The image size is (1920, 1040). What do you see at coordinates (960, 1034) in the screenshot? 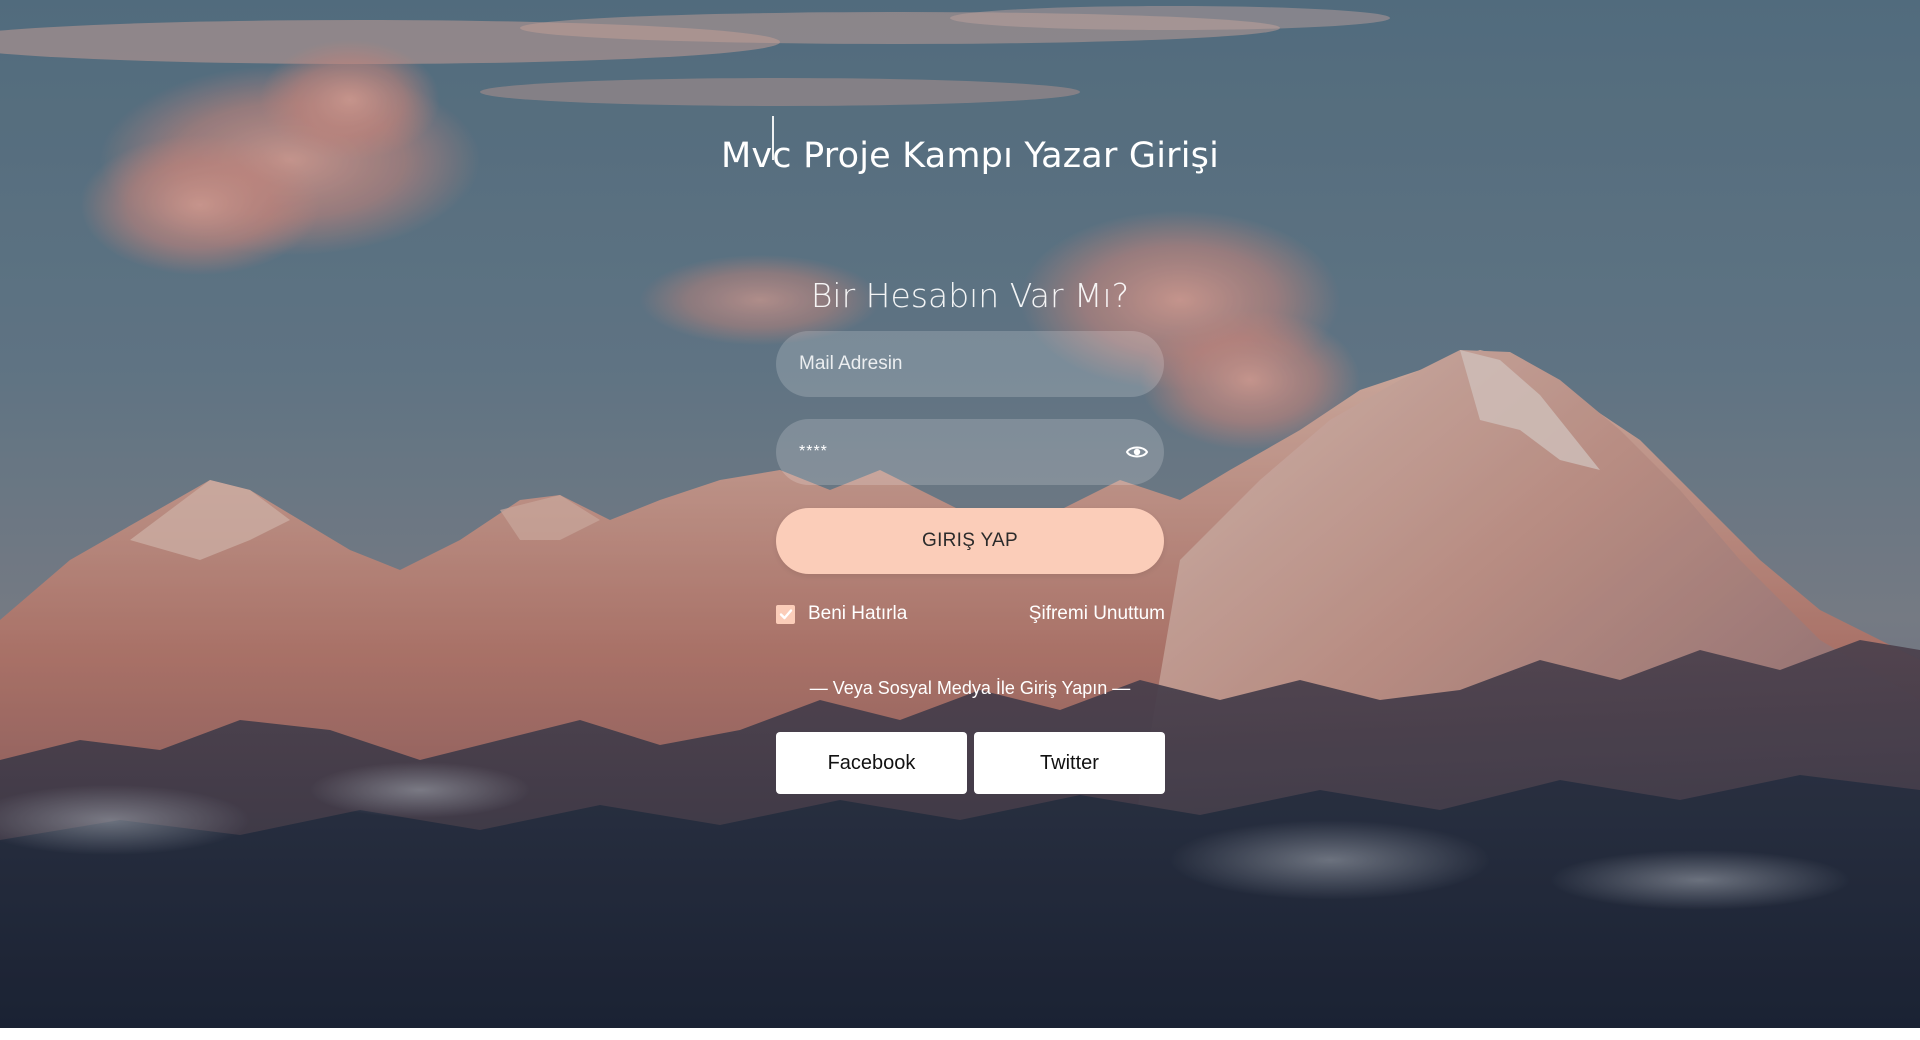
I see `page-bottom-strip` at bounding box center [960, 1034].